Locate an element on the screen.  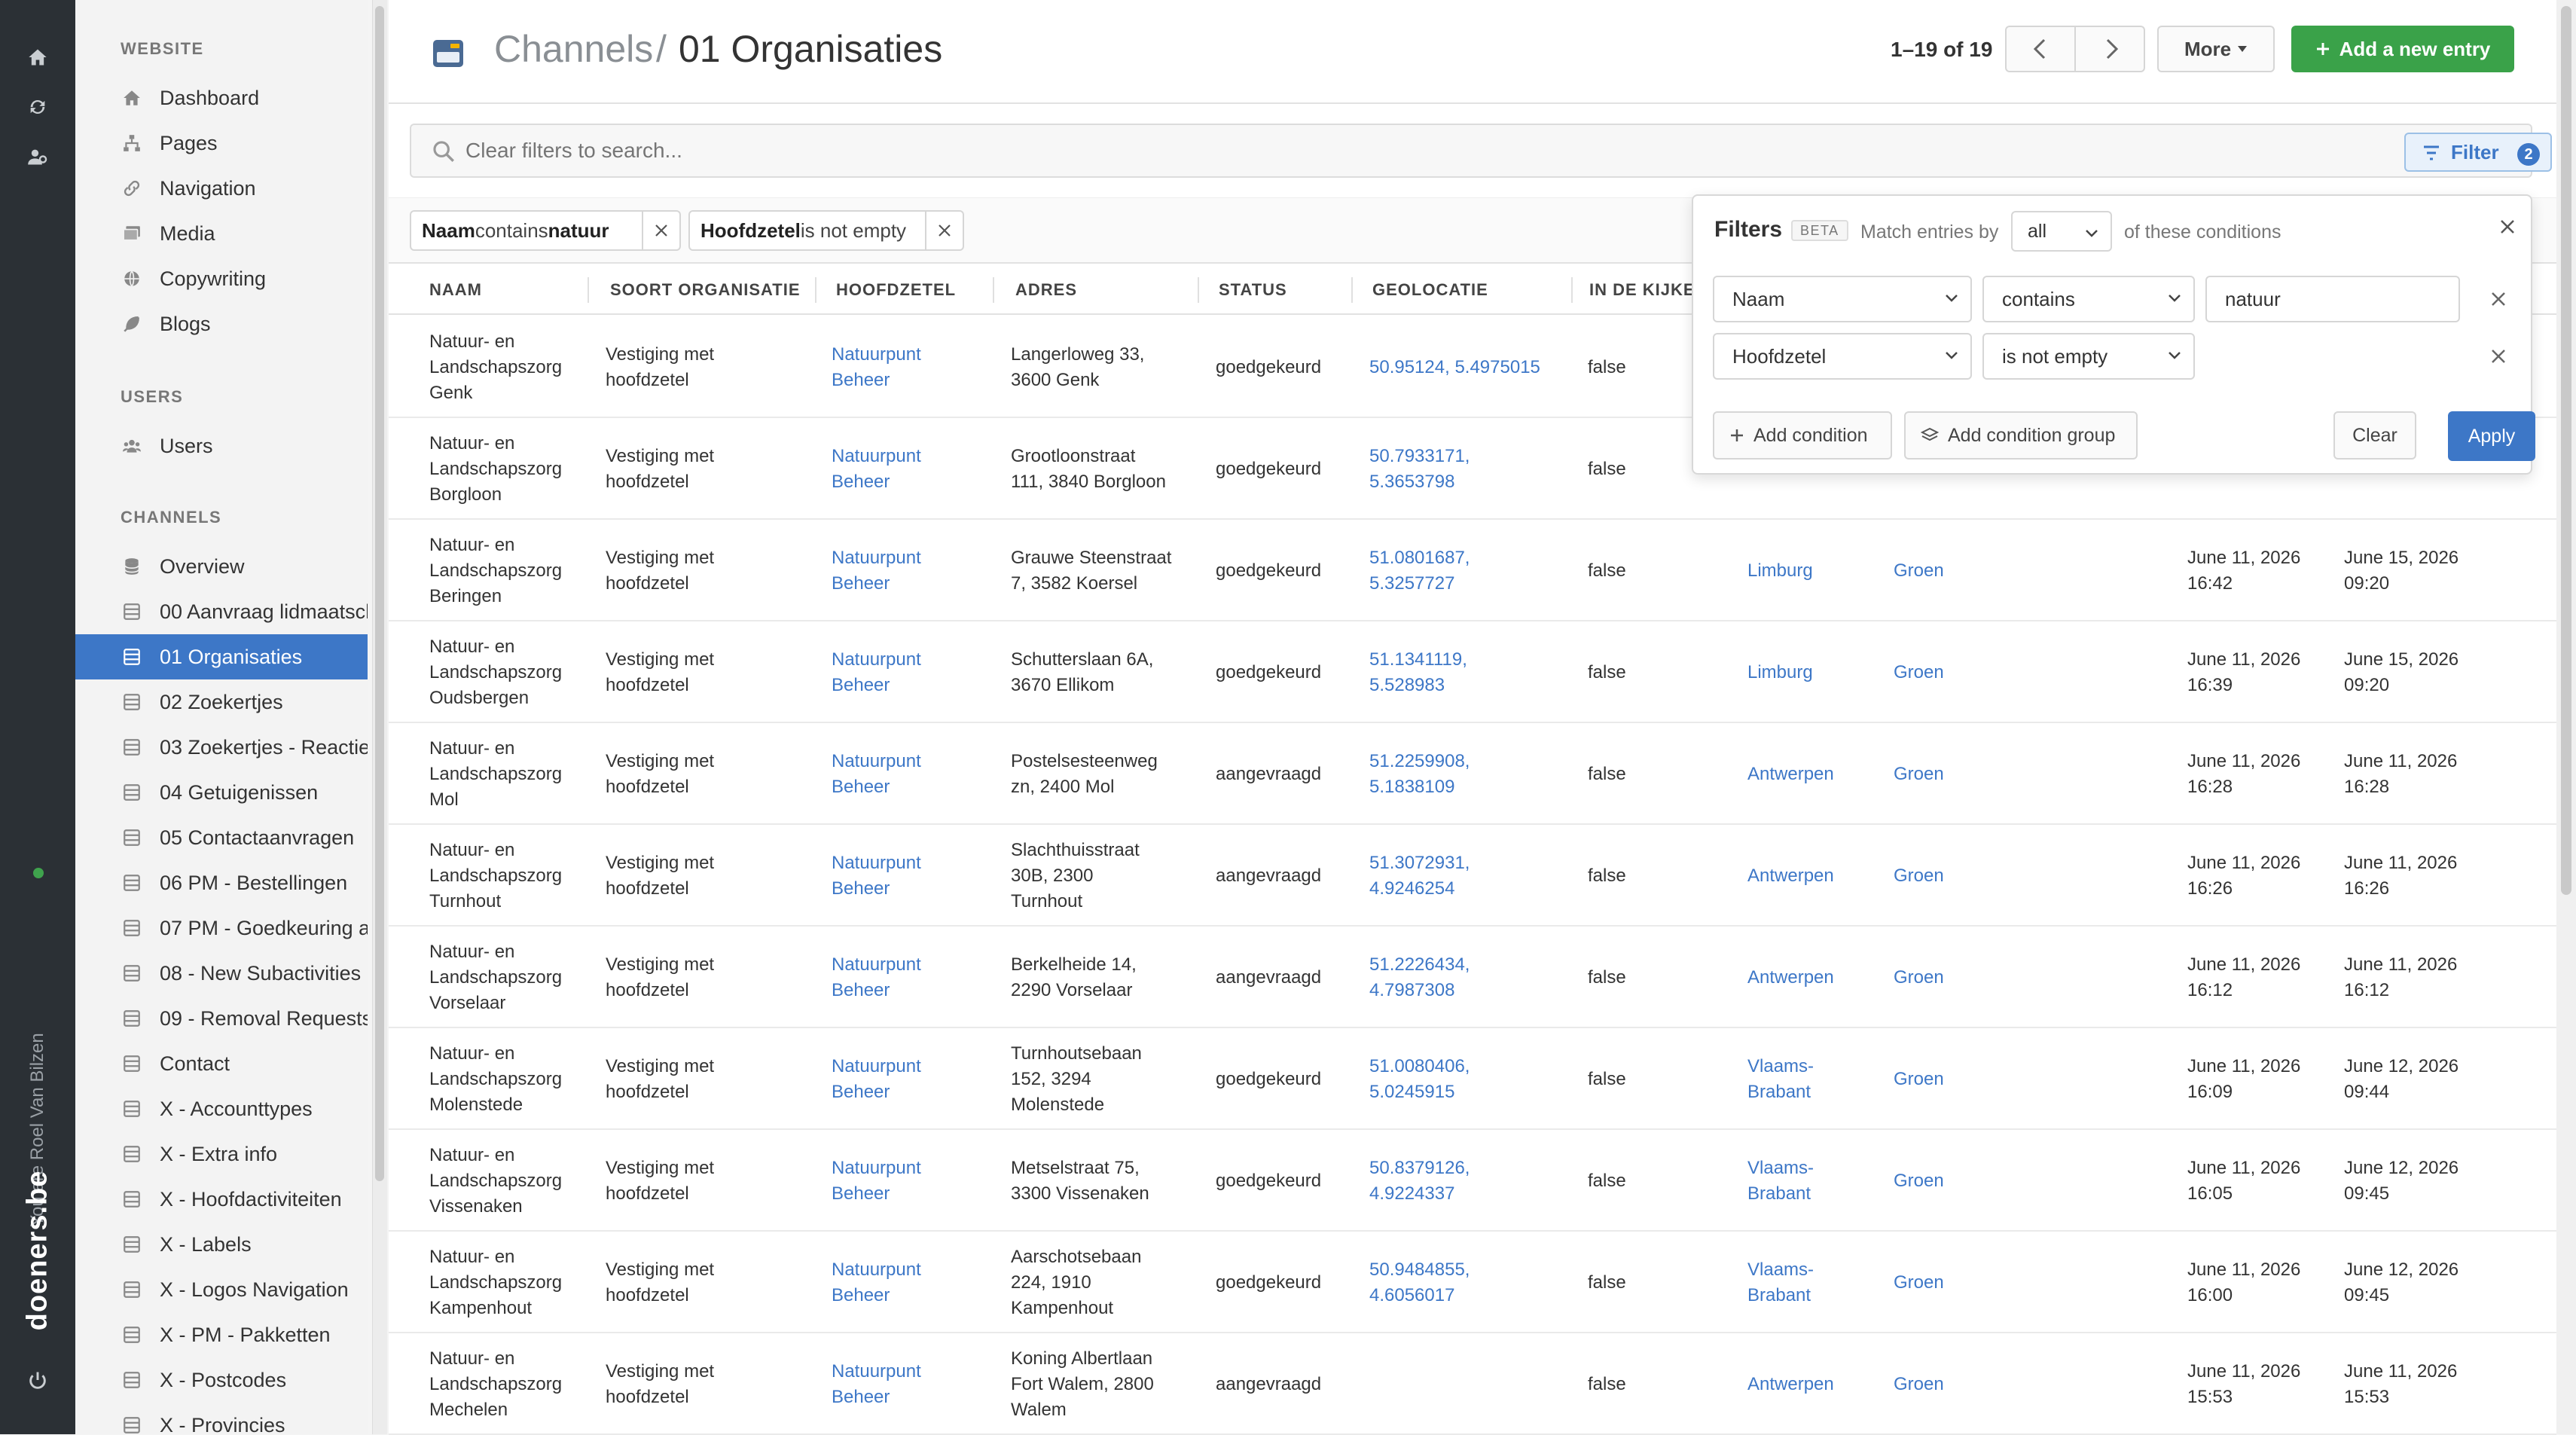
more-button: More is located at coordinates (2216, 49).